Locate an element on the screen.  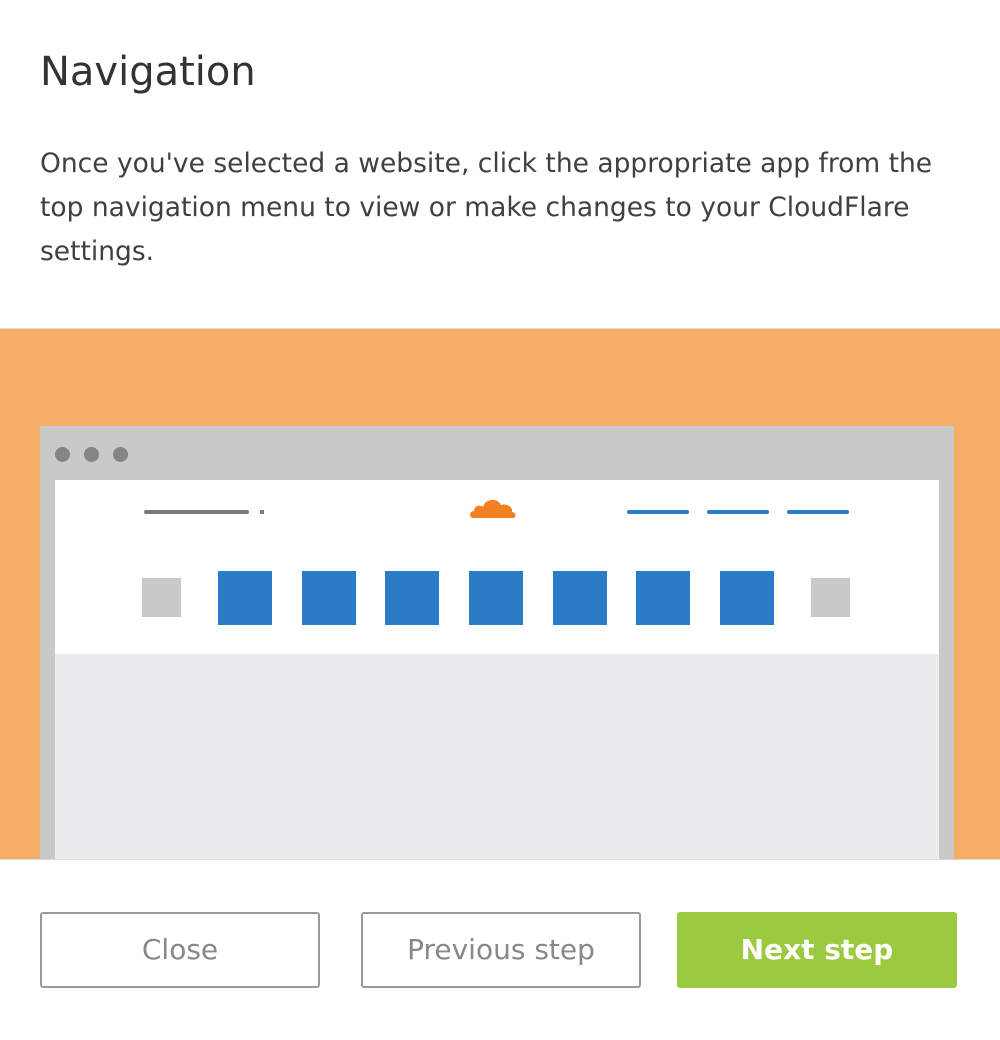
mockup-scroll-left-placeholder is located at coordinates (161, 597).